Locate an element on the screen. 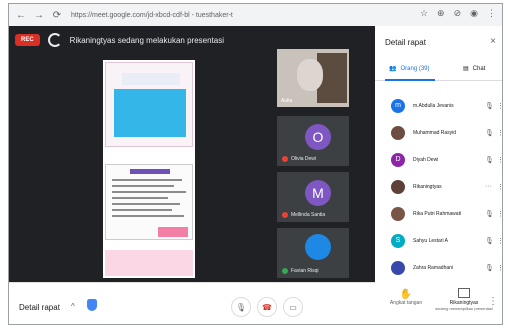 The image size is (508, 330). participant-row: Muhammad Rasyid 🎙⋮ is located at coordinates (438, 132).